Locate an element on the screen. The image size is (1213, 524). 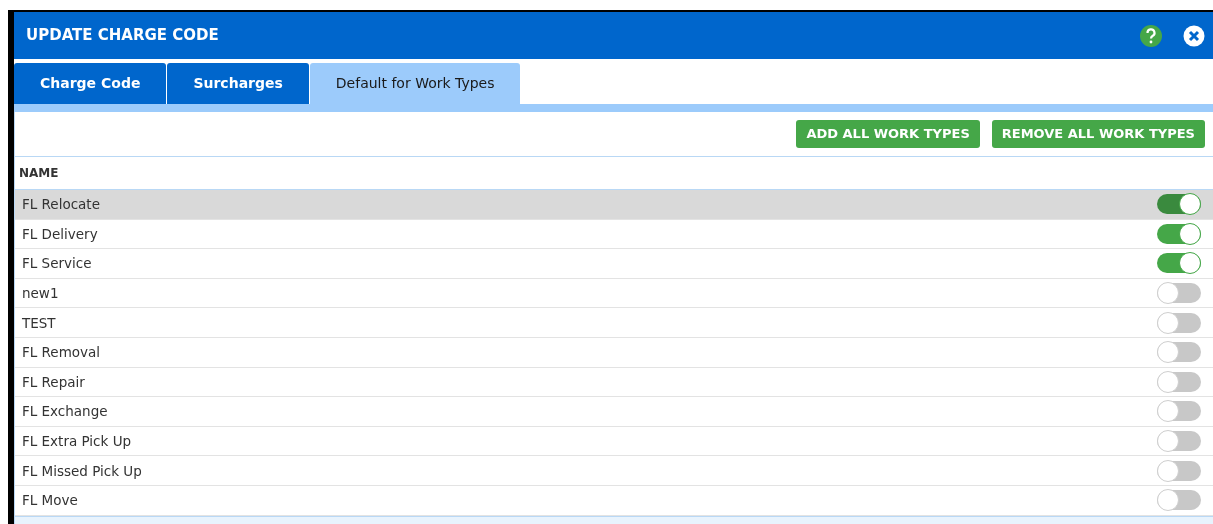
work-type-name: FL Move is located at coordinates (50, 501).